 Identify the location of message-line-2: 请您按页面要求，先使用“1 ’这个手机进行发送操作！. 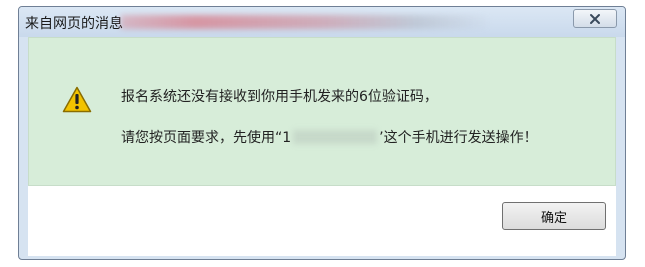
(329, 137).